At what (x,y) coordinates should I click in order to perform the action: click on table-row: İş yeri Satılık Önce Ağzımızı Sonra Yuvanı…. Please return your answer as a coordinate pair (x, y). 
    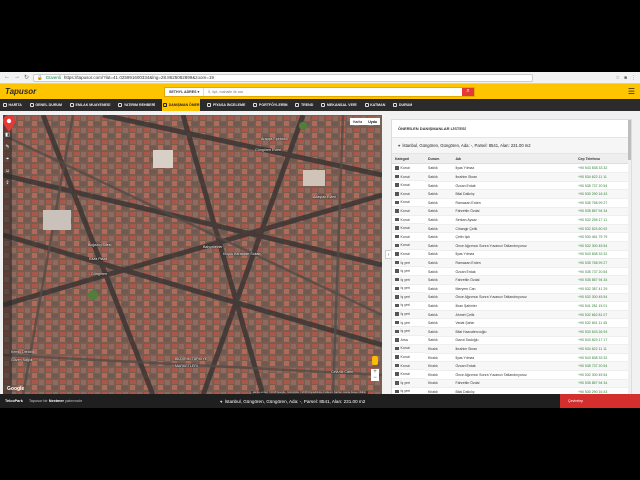
    Looking at the image, I should click on (511, 298).